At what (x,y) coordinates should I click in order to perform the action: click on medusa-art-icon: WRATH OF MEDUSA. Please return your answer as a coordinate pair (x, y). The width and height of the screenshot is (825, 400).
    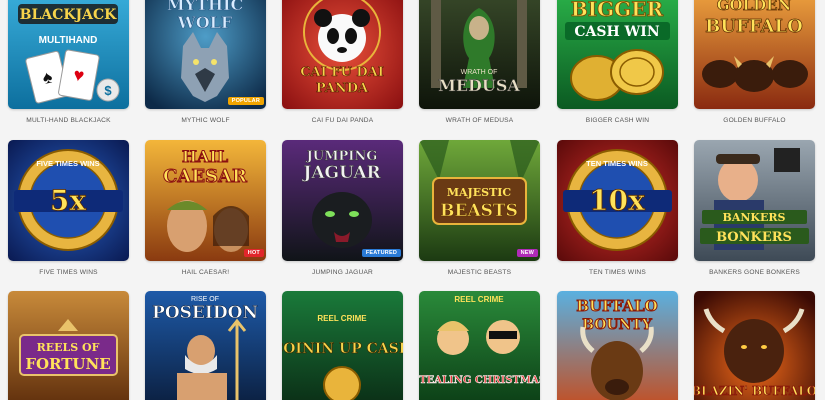
    Looking at the image, I should click on (479, 54).